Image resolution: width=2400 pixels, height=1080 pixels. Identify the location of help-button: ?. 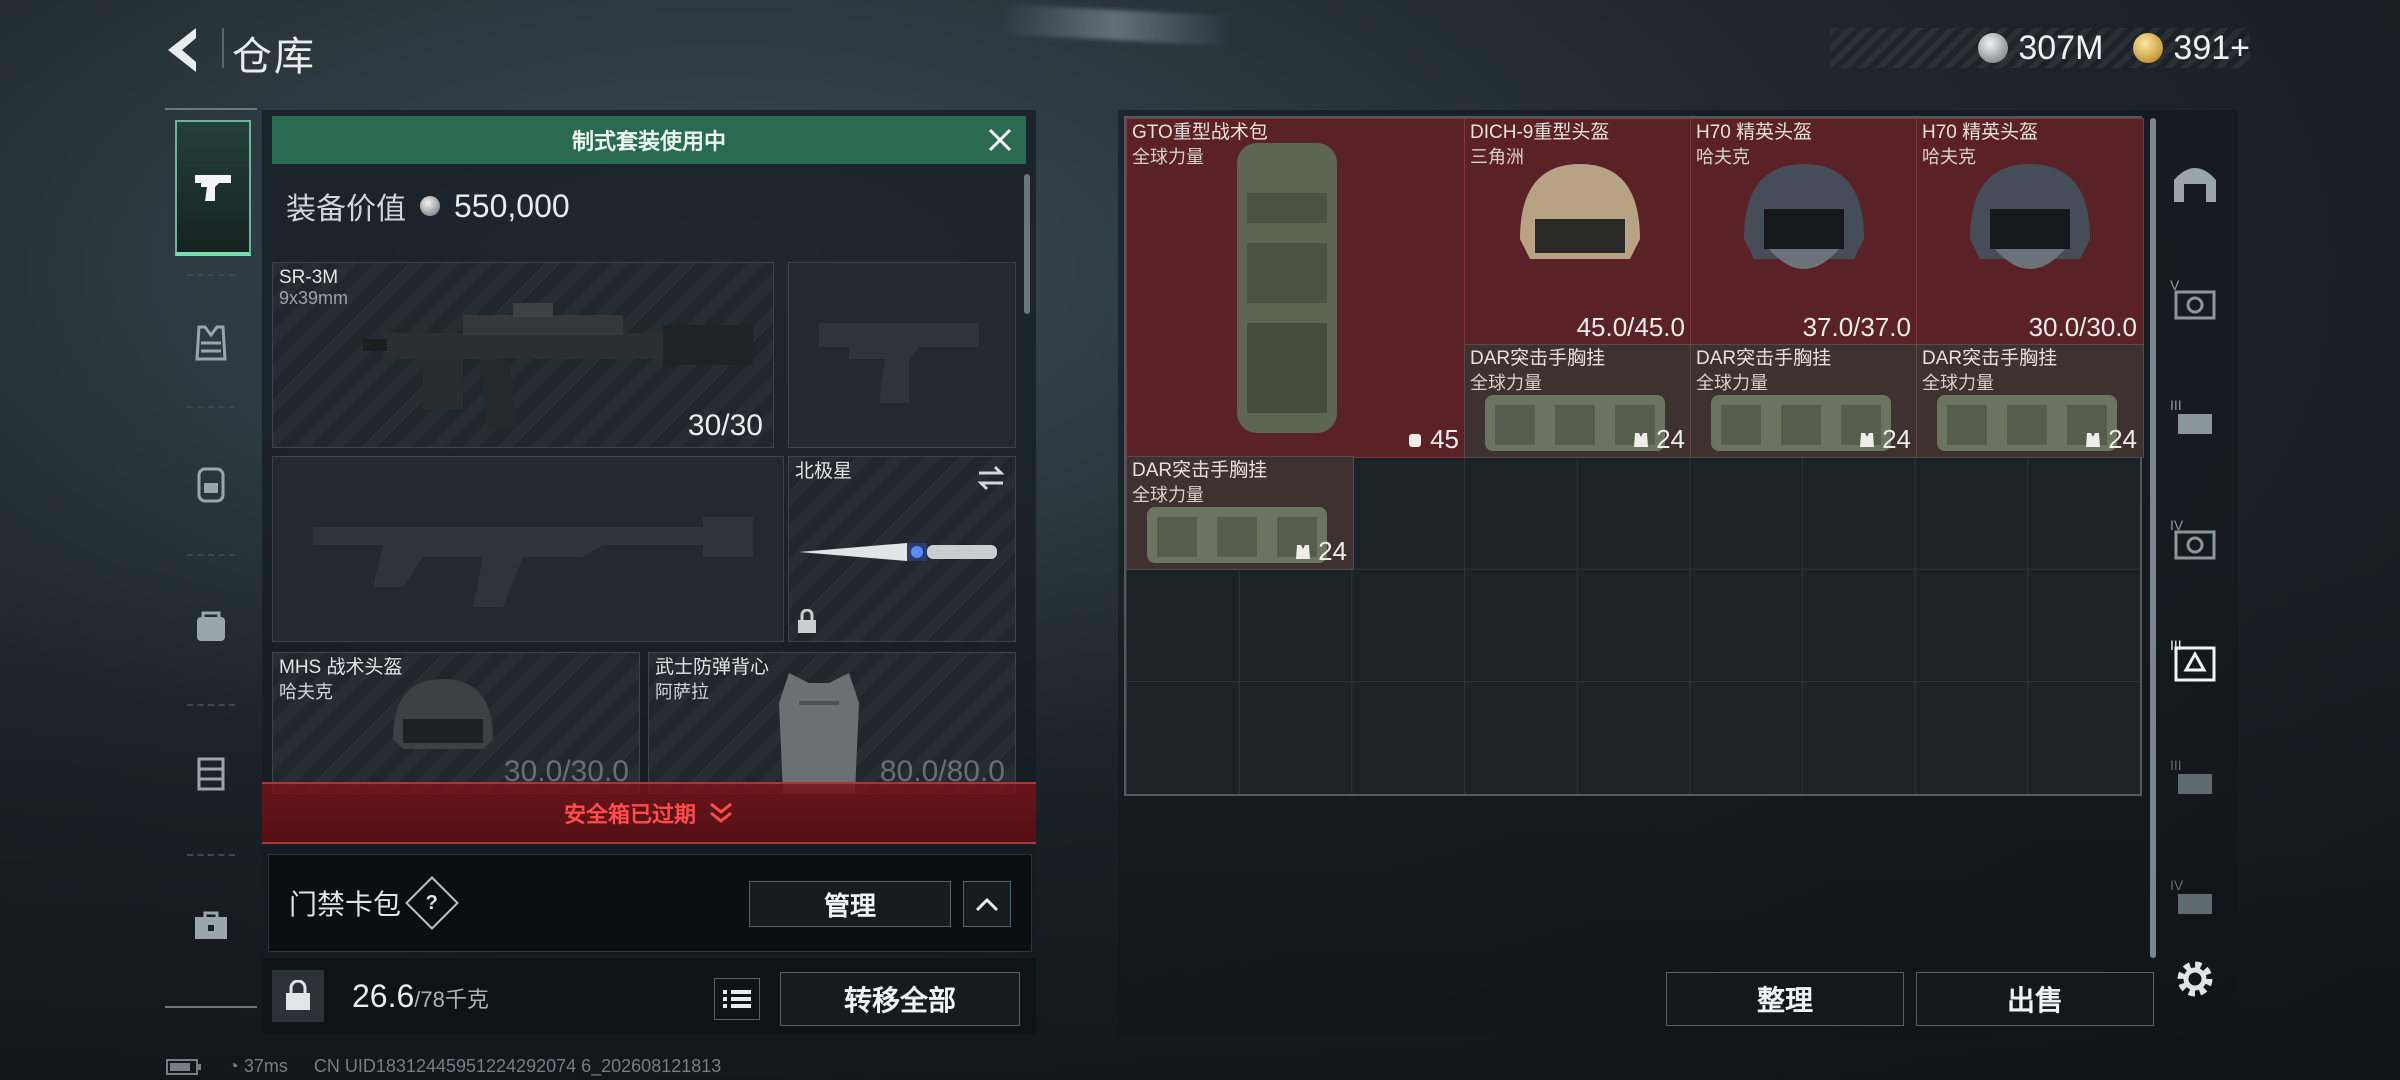
(432, 903).